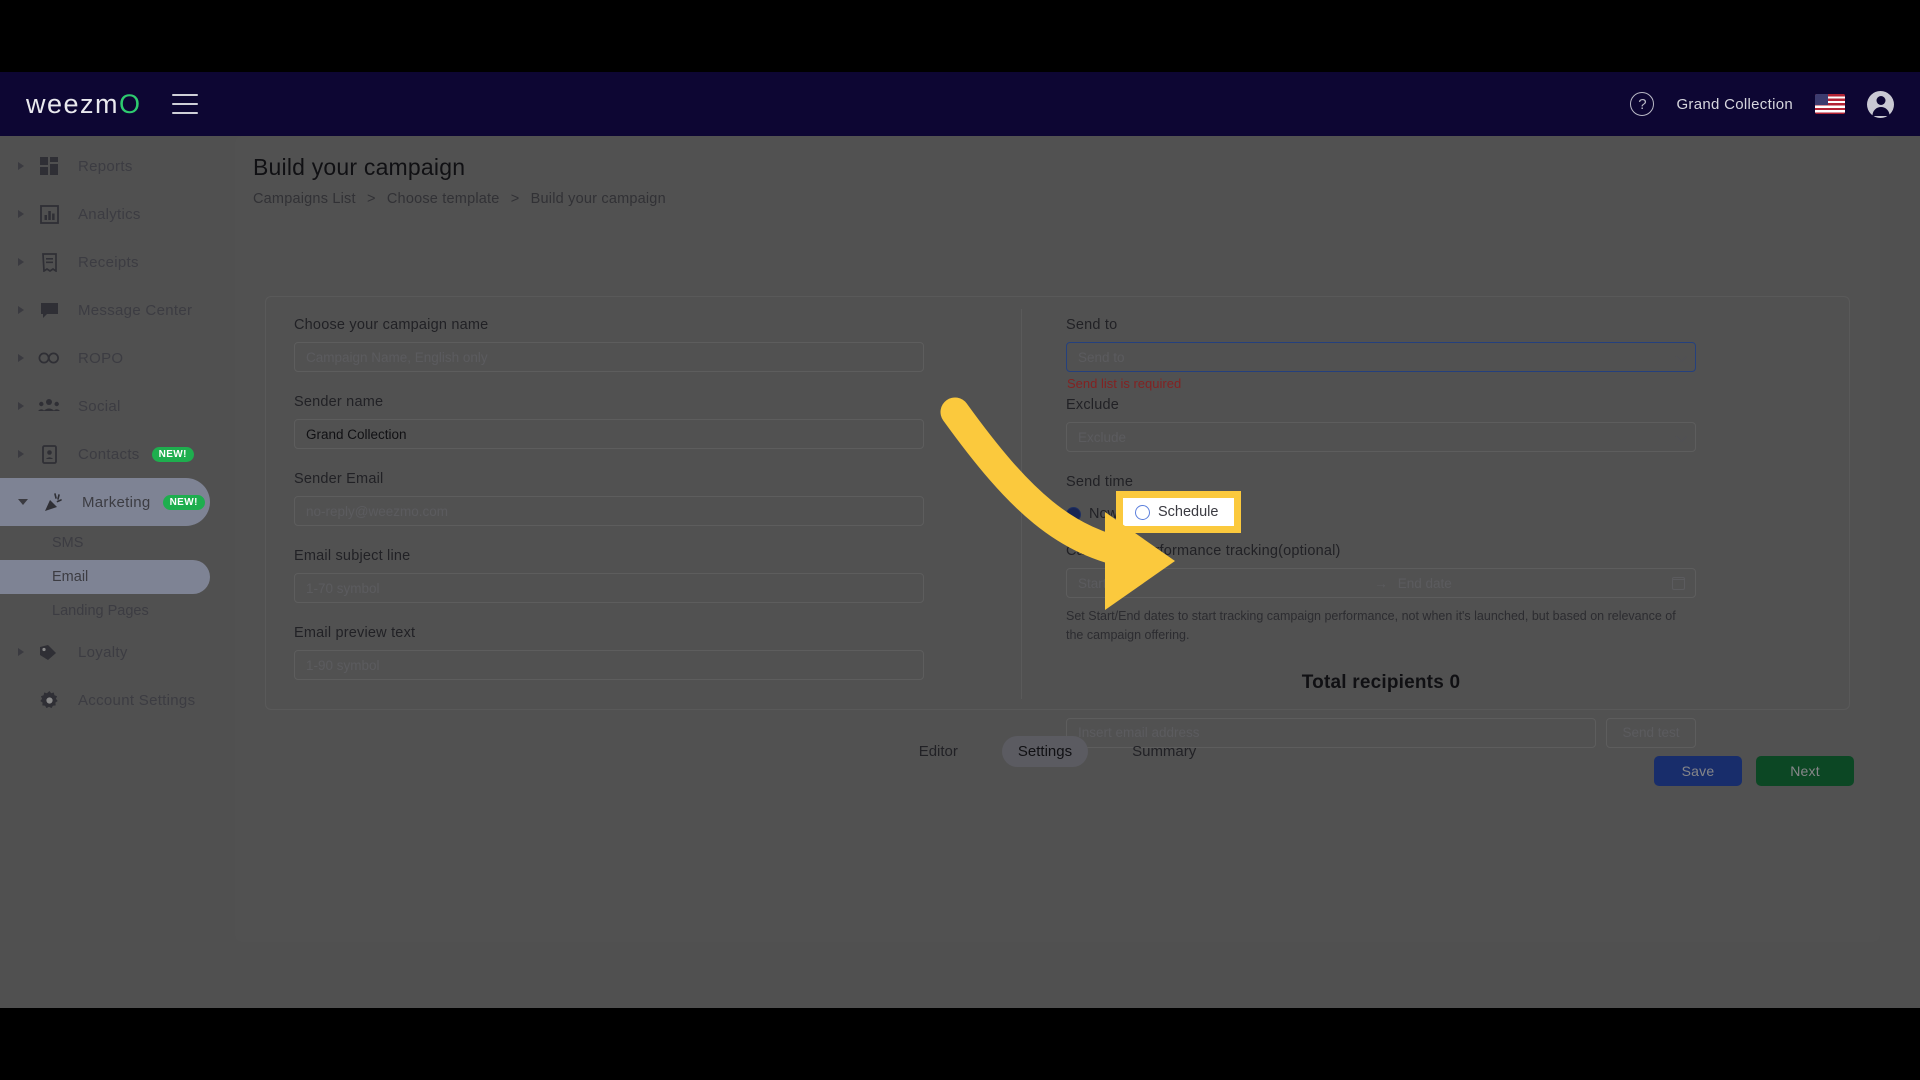 Image resolution: width=1920 pixels, height=1080 pixels. I want to click on gear-icon, so click(49, 700).